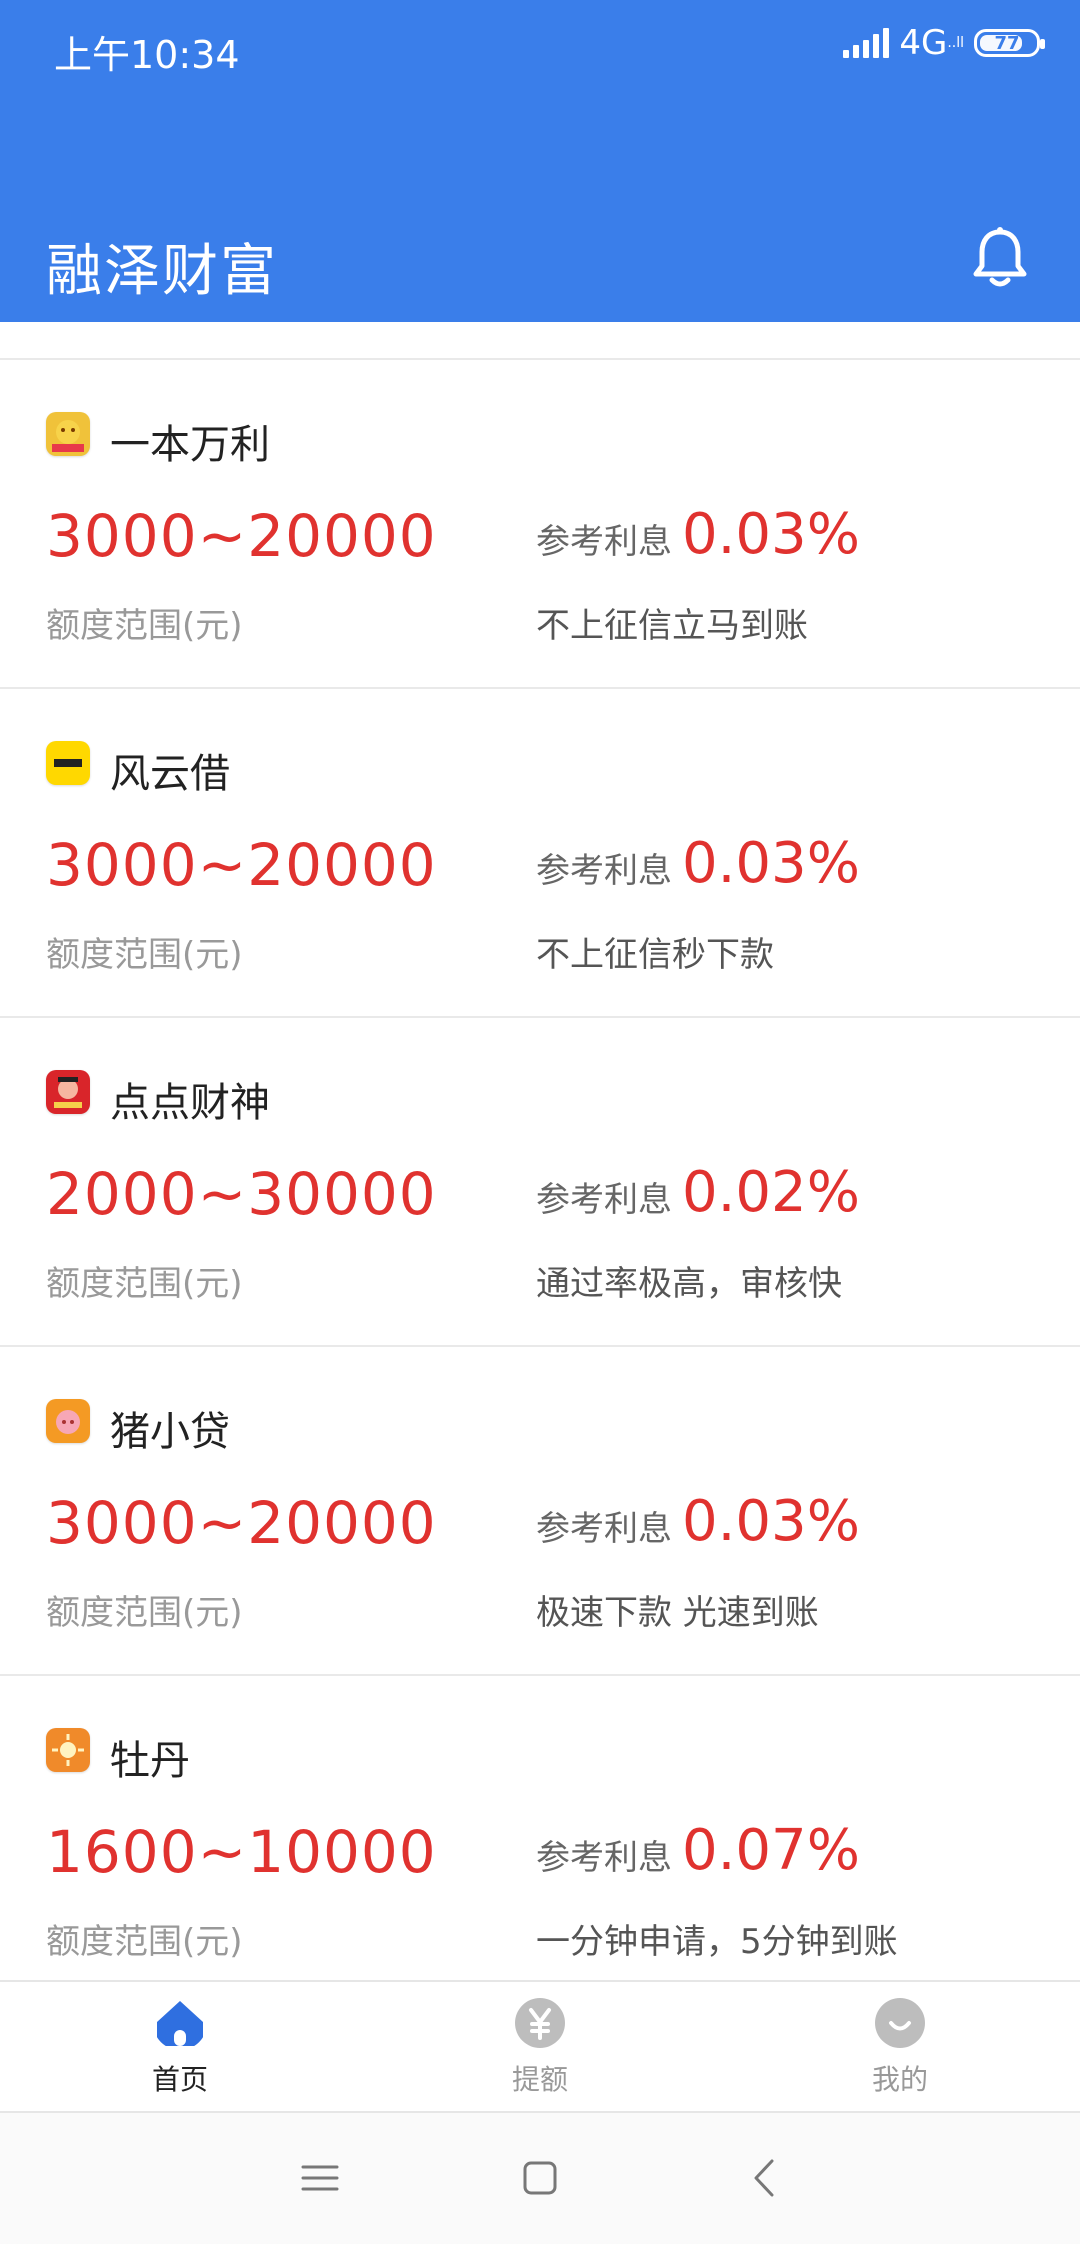  What do you see at coordinates (955, 43) in the screenshot?
I see `network-sub: ..ll` at bounding box center [955, 43].